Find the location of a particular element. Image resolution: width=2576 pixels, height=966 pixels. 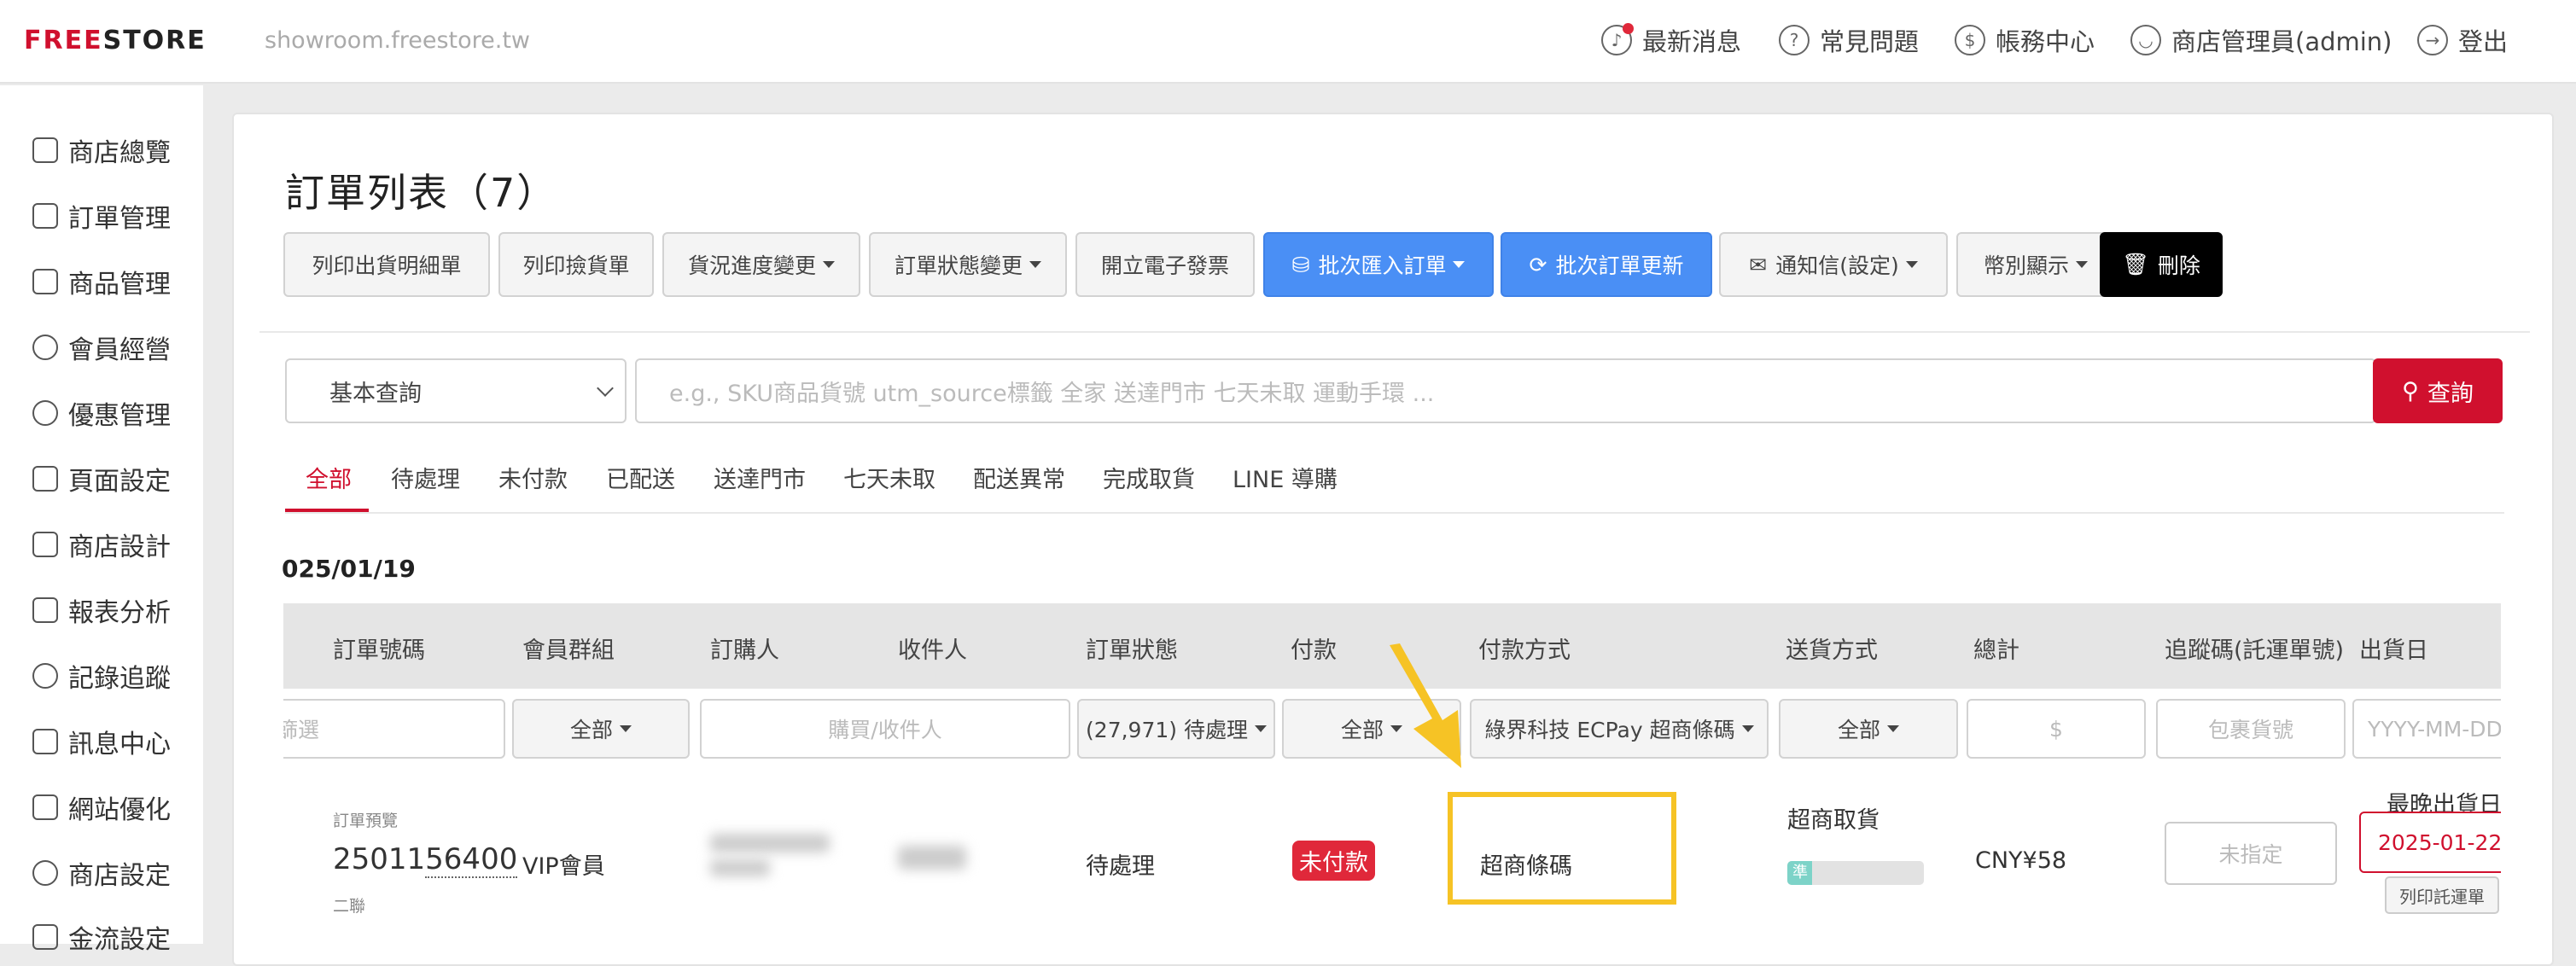

payment-method-filter: 綠界科技 ECPay 超商條碼 is located at coordinates (1619, 729).